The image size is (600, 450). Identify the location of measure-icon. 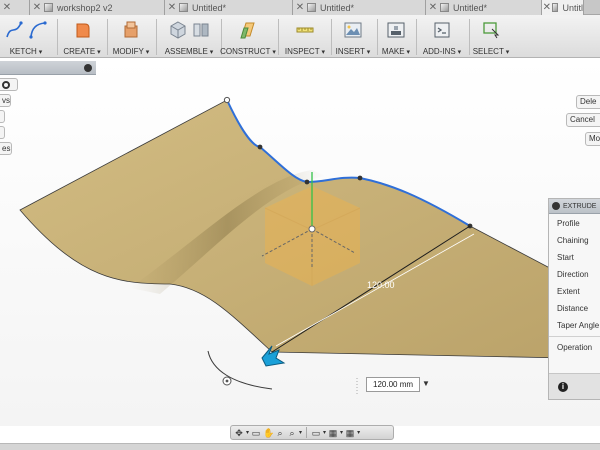
(305, 30).